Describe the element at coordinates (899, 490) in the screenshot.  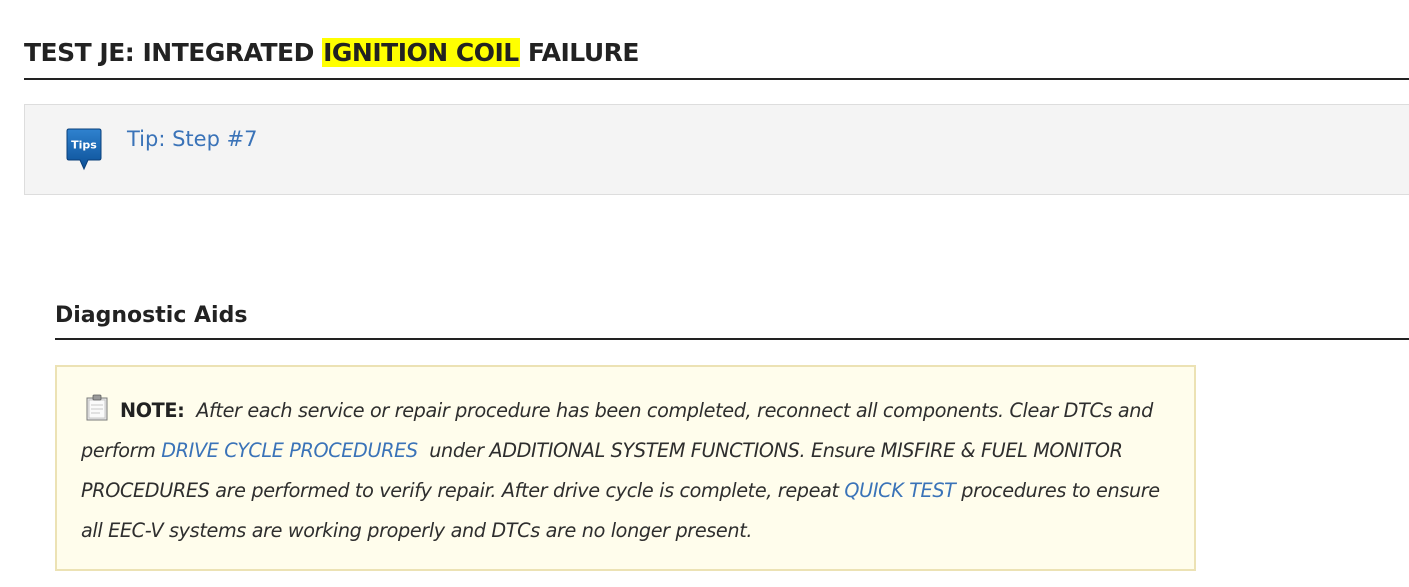
I see `quick-test-link: QUICK TEST` at that location.